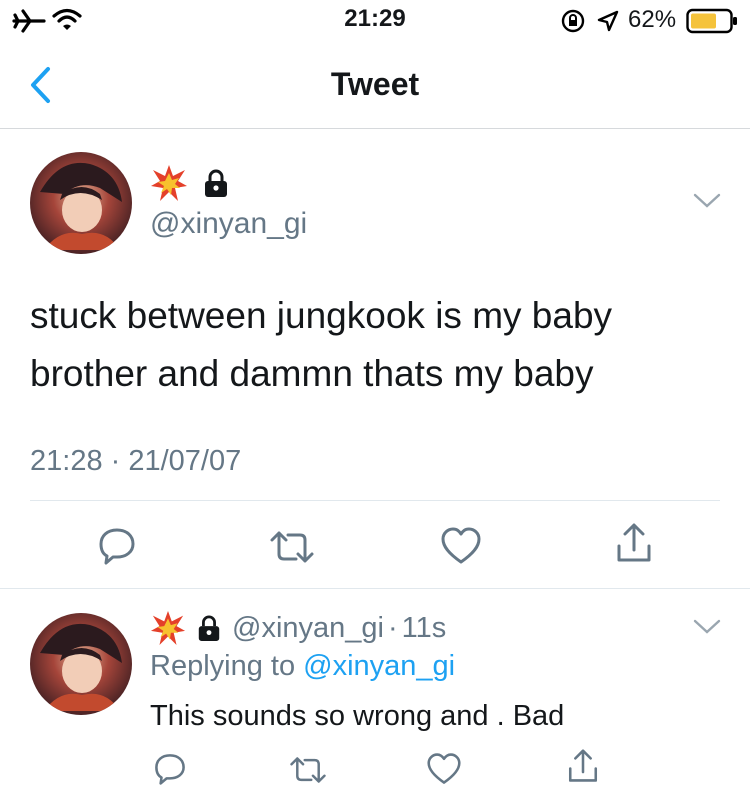 The height and width of the screenshot is (797, 750). I want to click on reply-avatar, so click(81, 664).